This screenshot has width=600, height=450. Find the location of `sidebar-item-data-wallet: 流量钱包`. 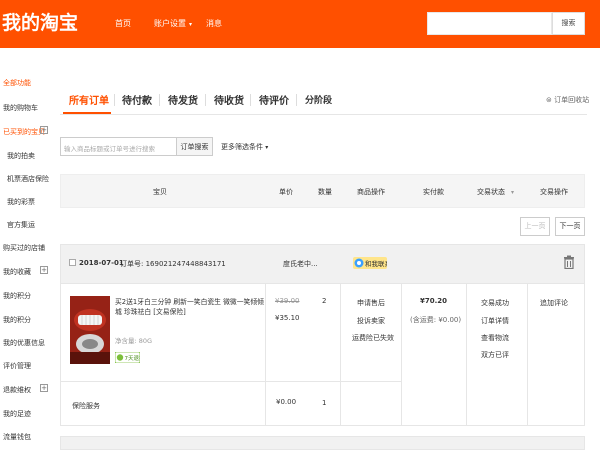

sidebar-item-data-wallet: 流量钱包 is located at coordinates (17, 437).